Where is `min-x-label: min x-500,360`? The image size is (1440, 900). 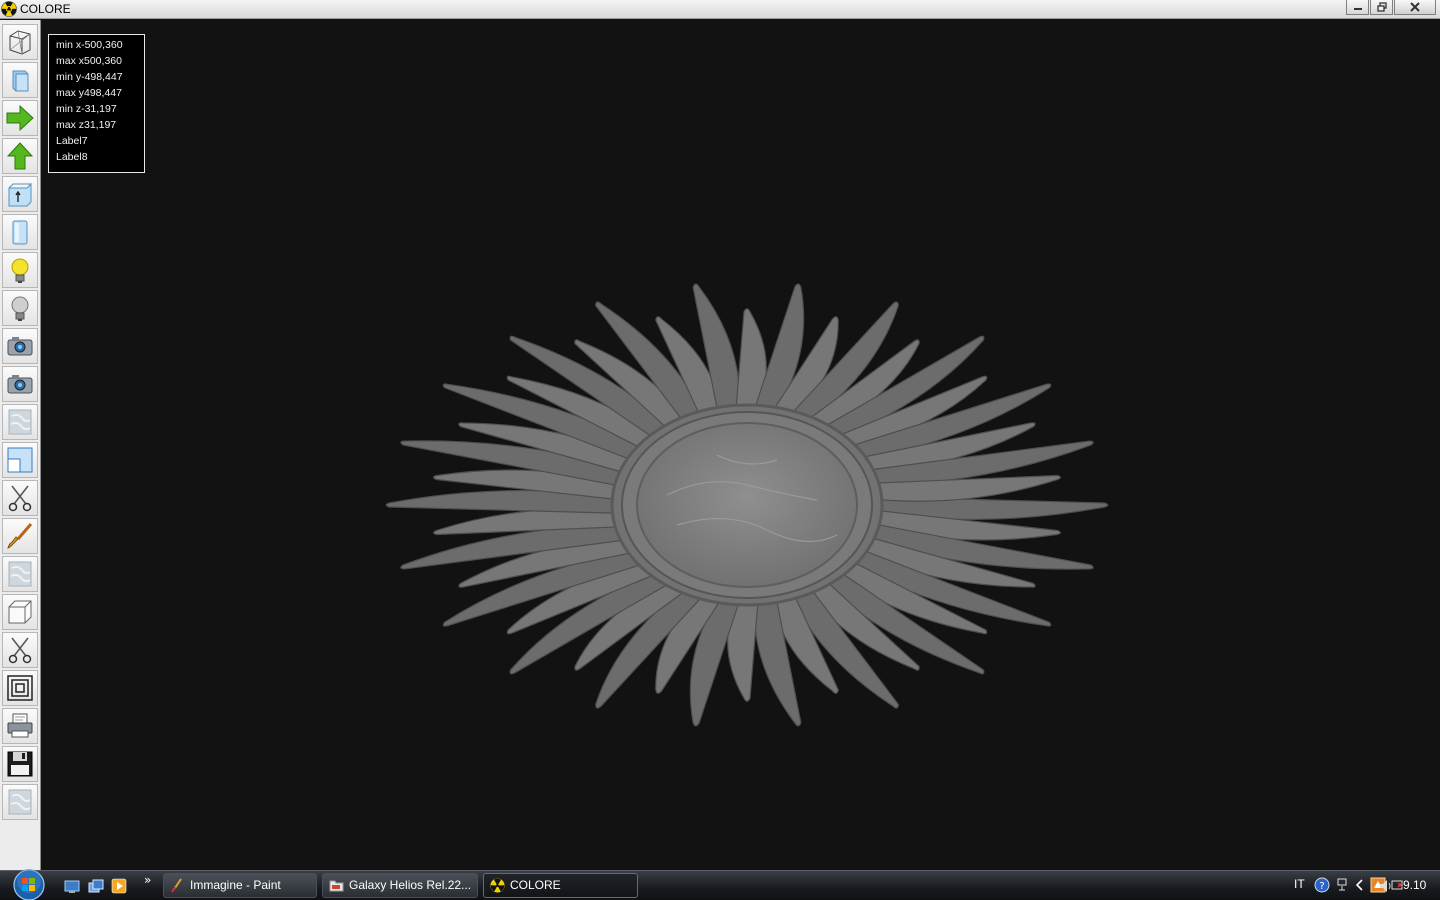
min-x-label: min x-500,360 is located at coordinates (89, 45).